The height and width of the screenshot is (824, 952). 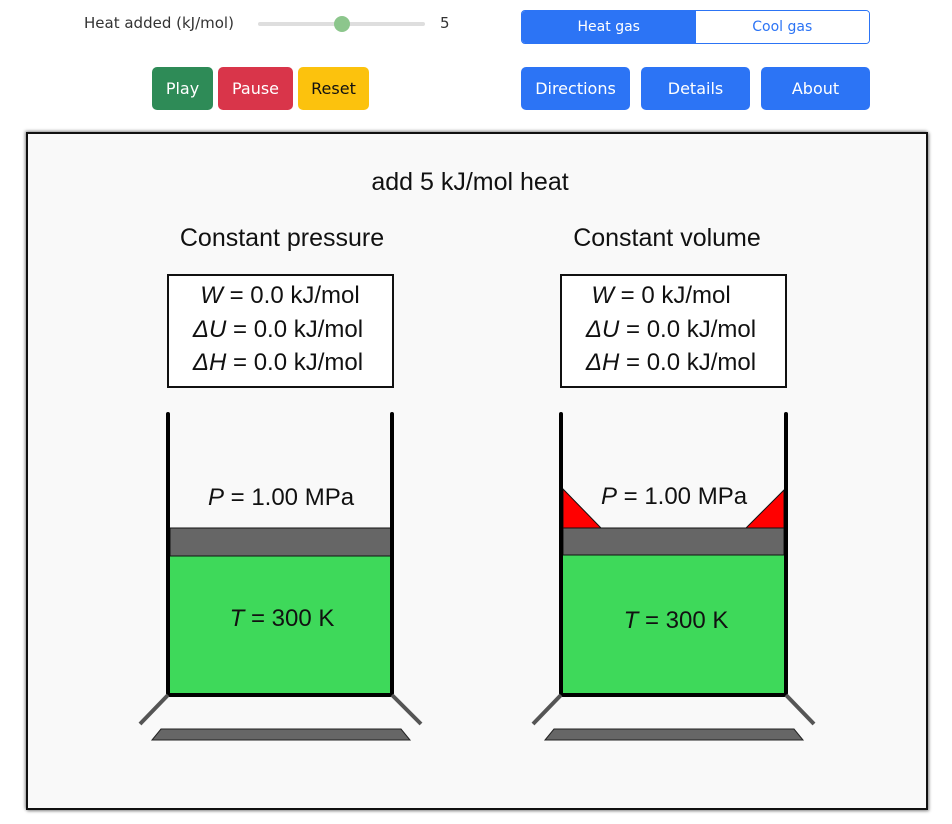 What do you see at coordinates (667, 238) in the screenshot?
I see `constant-volume-heading: Constant volume` at bounding box center [667, 238].